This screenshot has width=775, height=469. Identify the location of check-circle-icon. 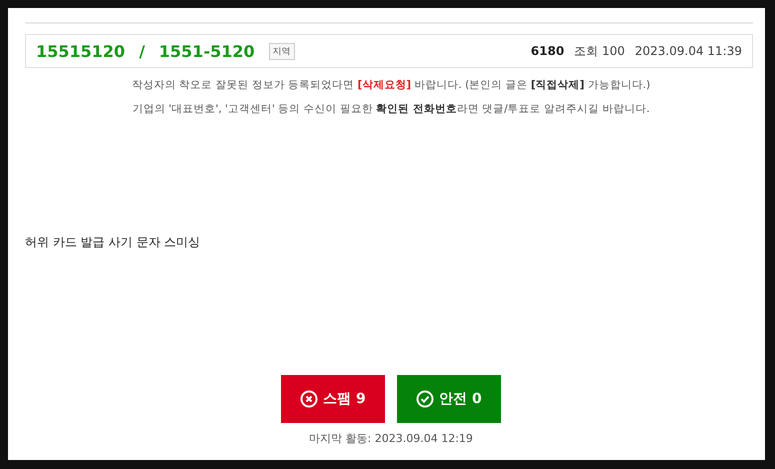
(425, 399).